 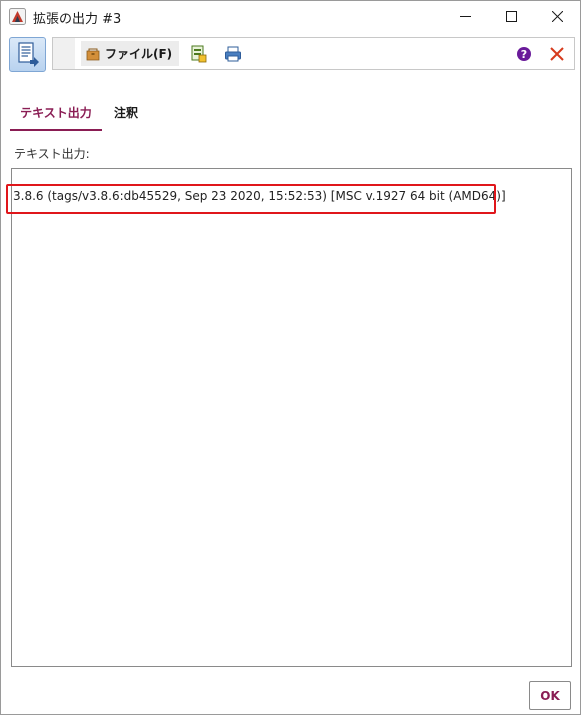 I want to click on print-icon, so click(x=233, y=54).